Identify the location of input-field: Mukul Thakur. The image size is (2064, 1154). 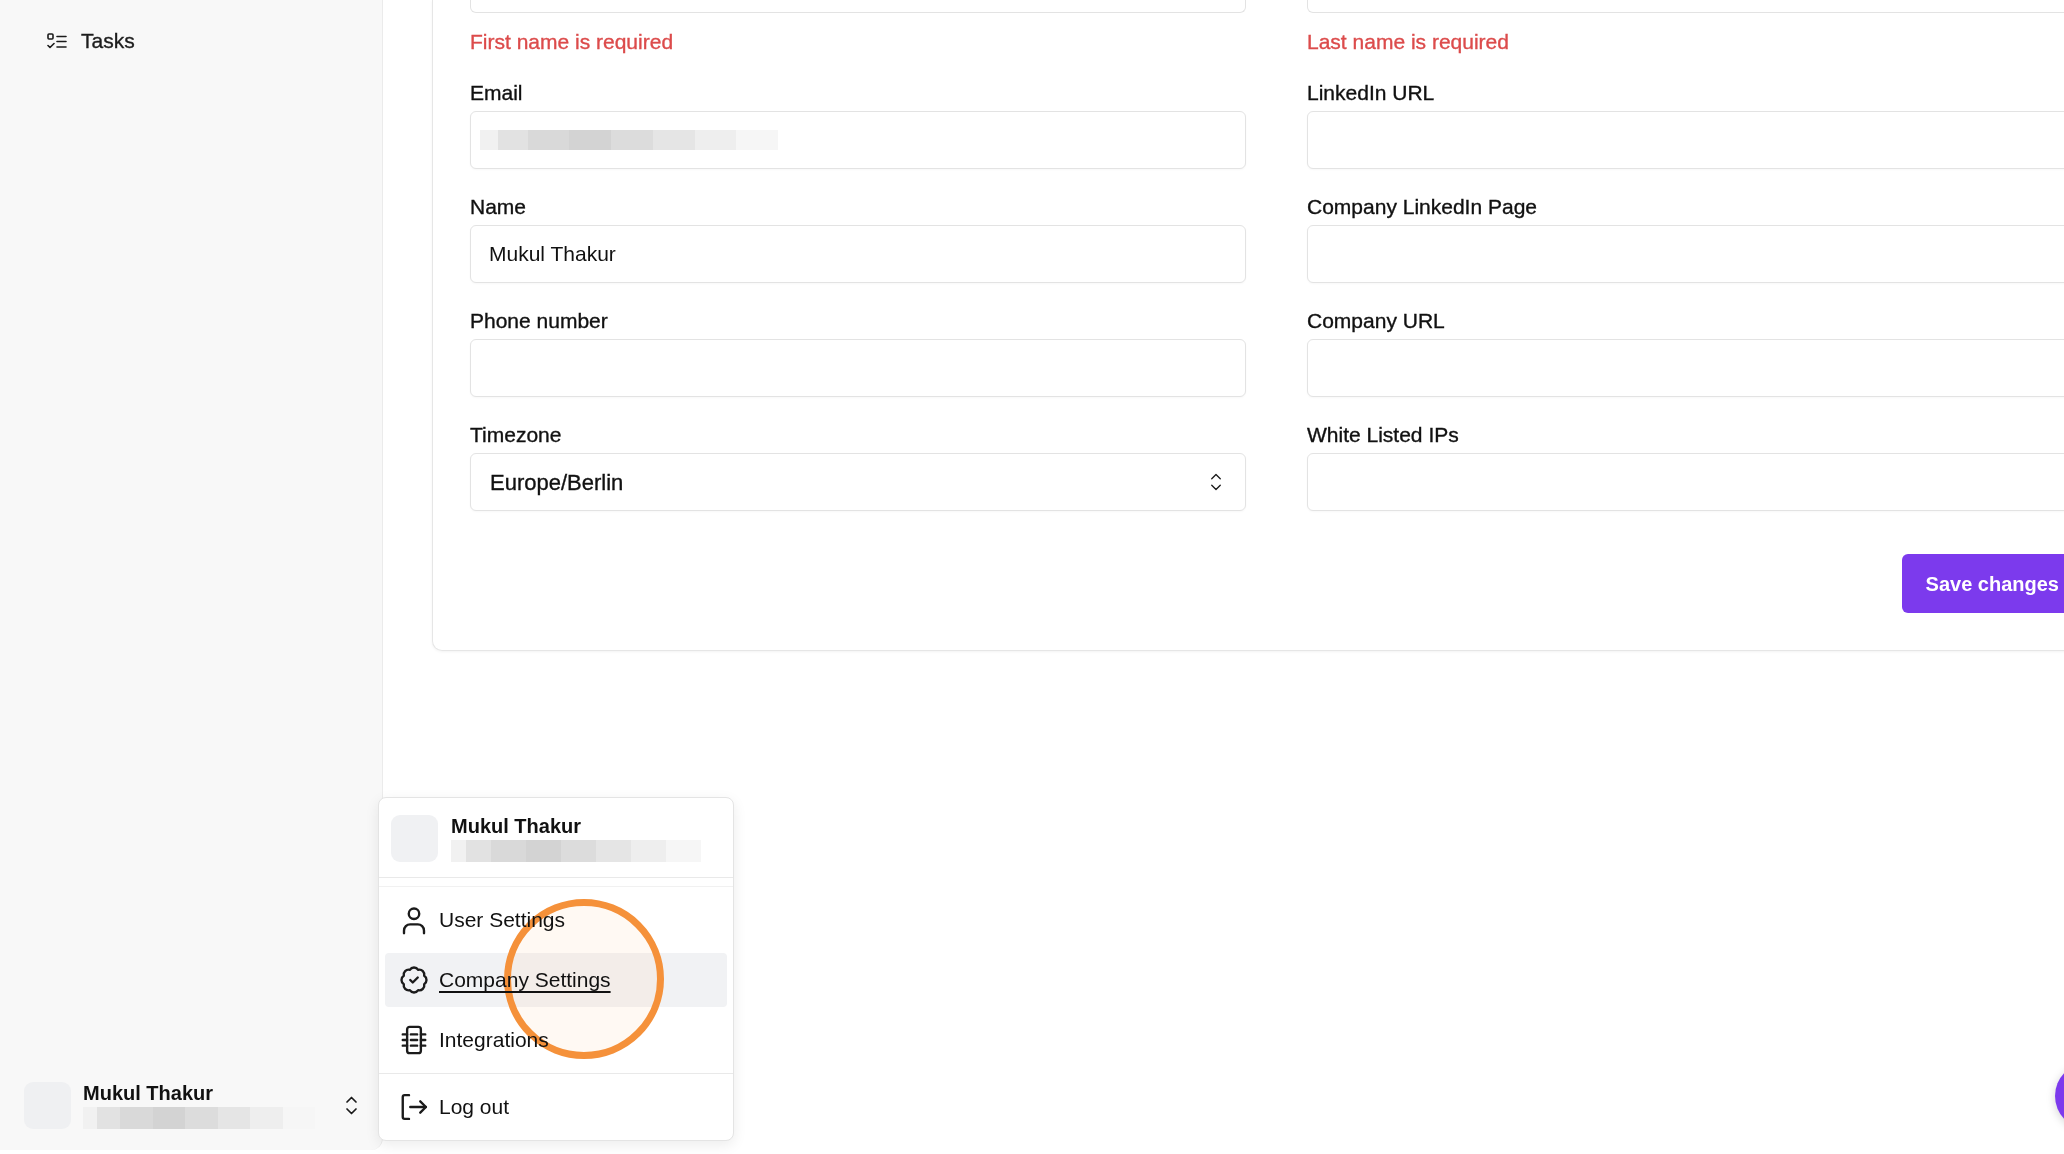
(858, 254).